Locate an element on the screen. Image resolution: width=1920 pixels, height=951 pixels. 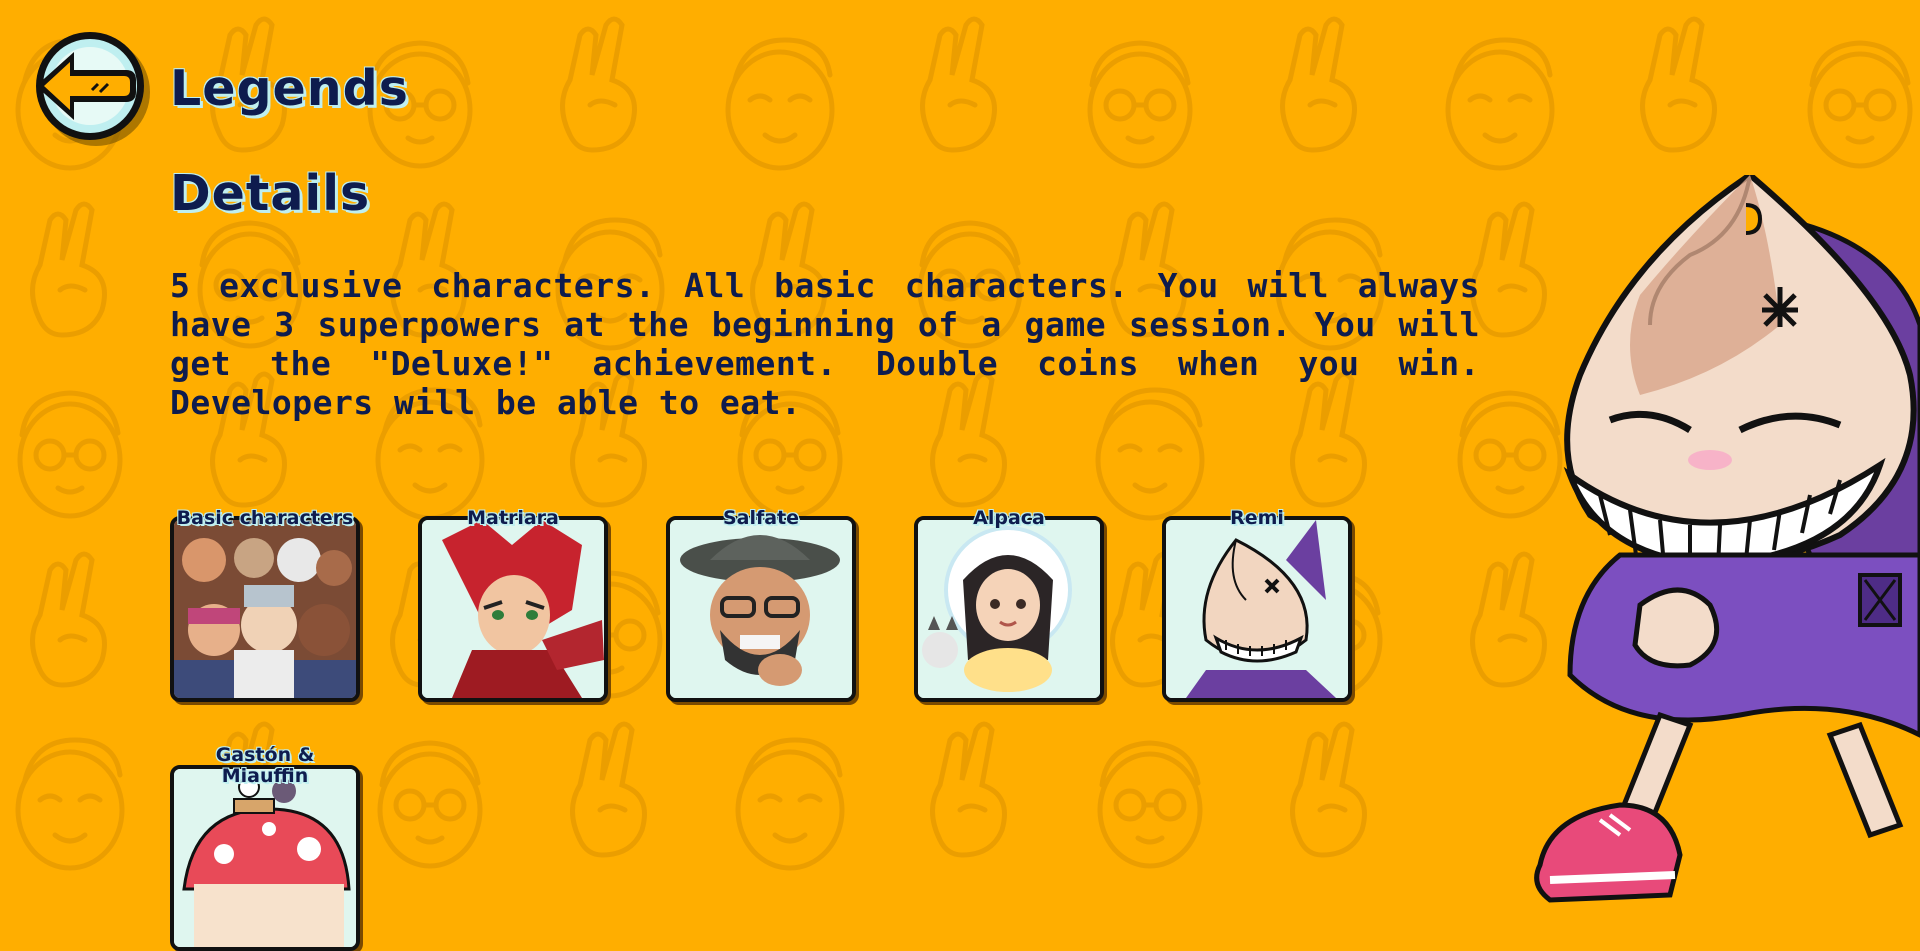
card-label: Salfate is located at coordinates (761, 518).